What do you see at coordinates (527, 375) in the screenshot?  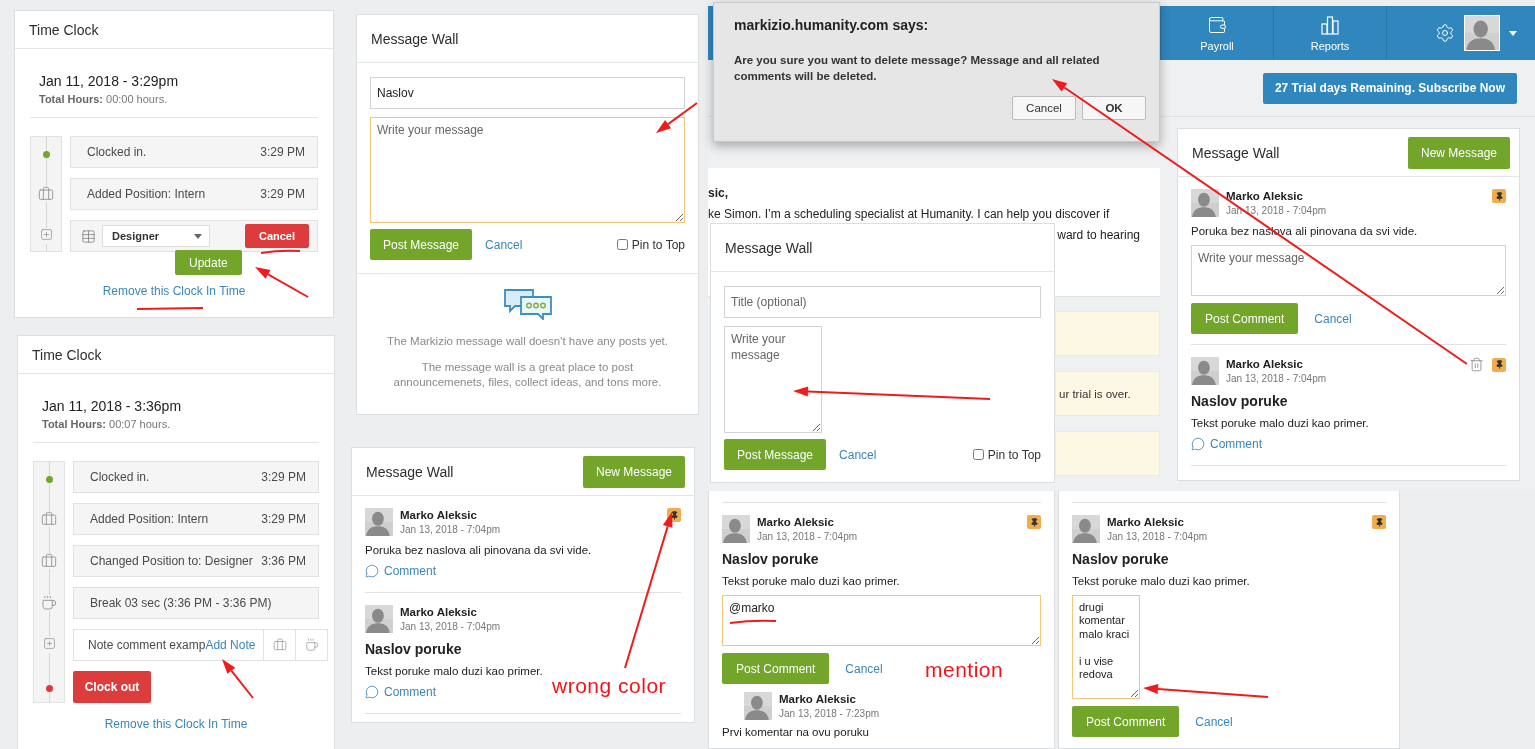 I see `empty-text: The message wall is a great place to post announcemenets, files, collect ideas, and tons more.` at bounding box center [527, 375].